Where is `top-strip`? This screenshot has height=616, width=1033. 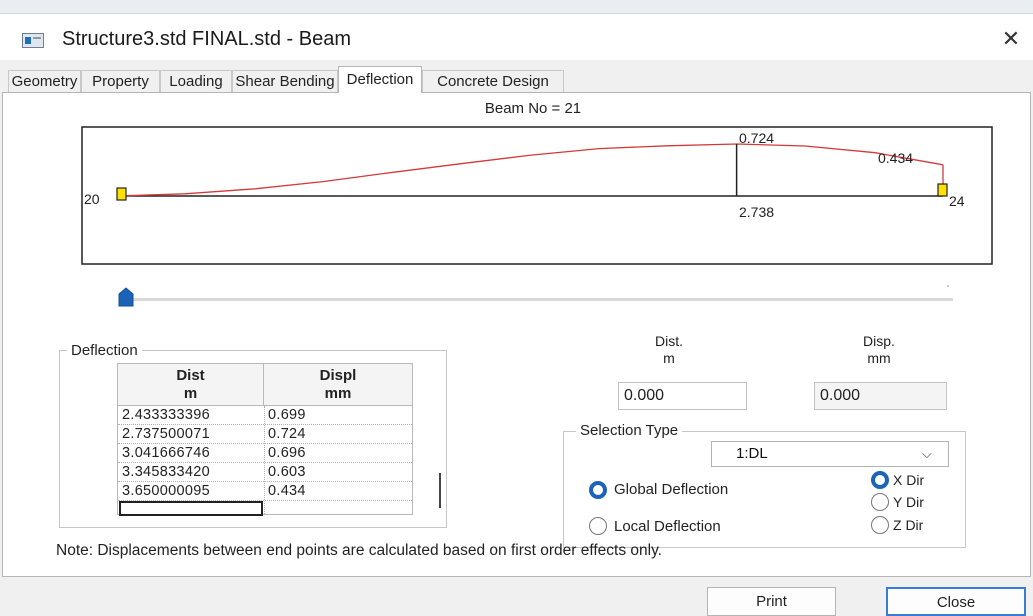
top-strip is located at coordinates (516, 7).